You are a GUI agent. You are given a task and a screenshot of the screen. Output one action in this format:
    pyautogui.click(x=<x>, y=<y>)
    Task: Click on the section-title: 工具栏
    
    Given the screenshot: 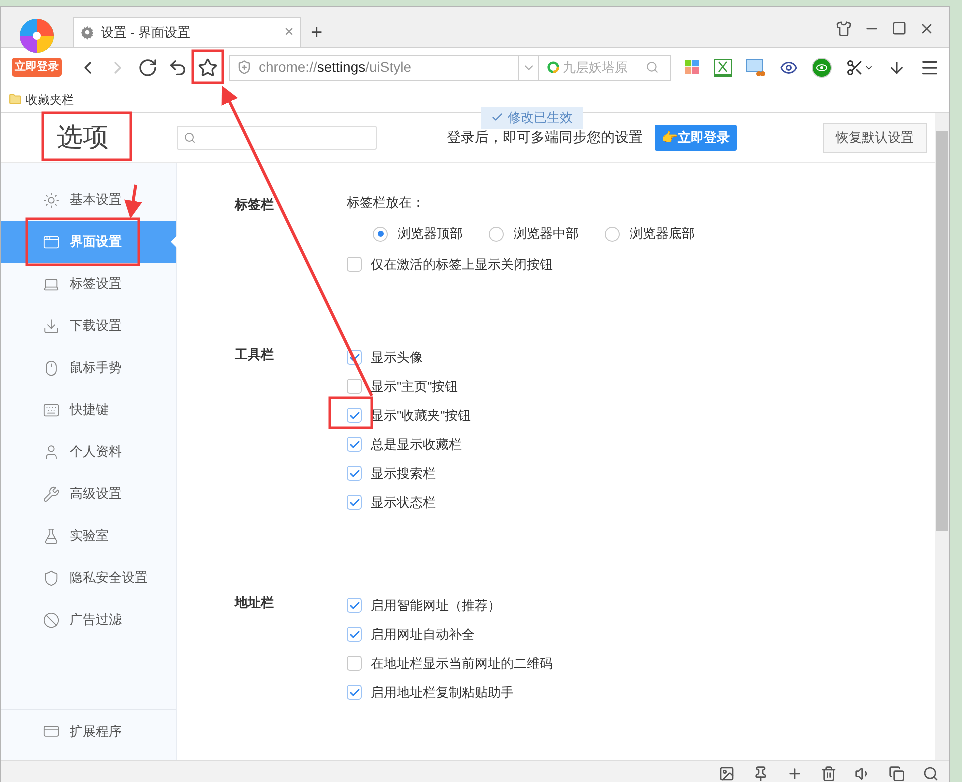 What is the action you would take?
    pyautogui.click(x=255, y=355)
    